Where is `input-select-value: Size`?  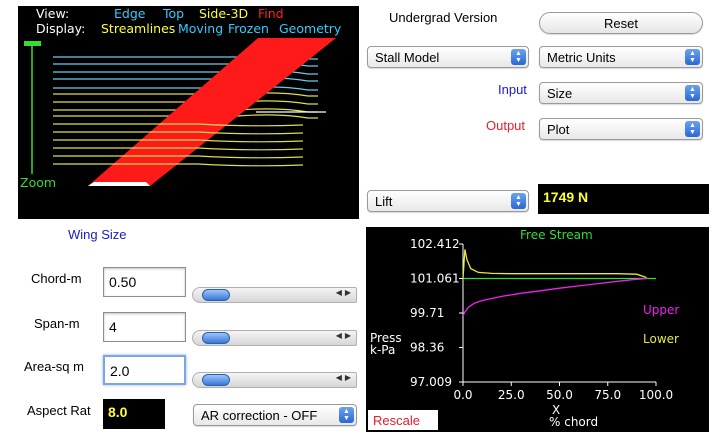 input-select-value: Size is located at coordinates (560, 93).